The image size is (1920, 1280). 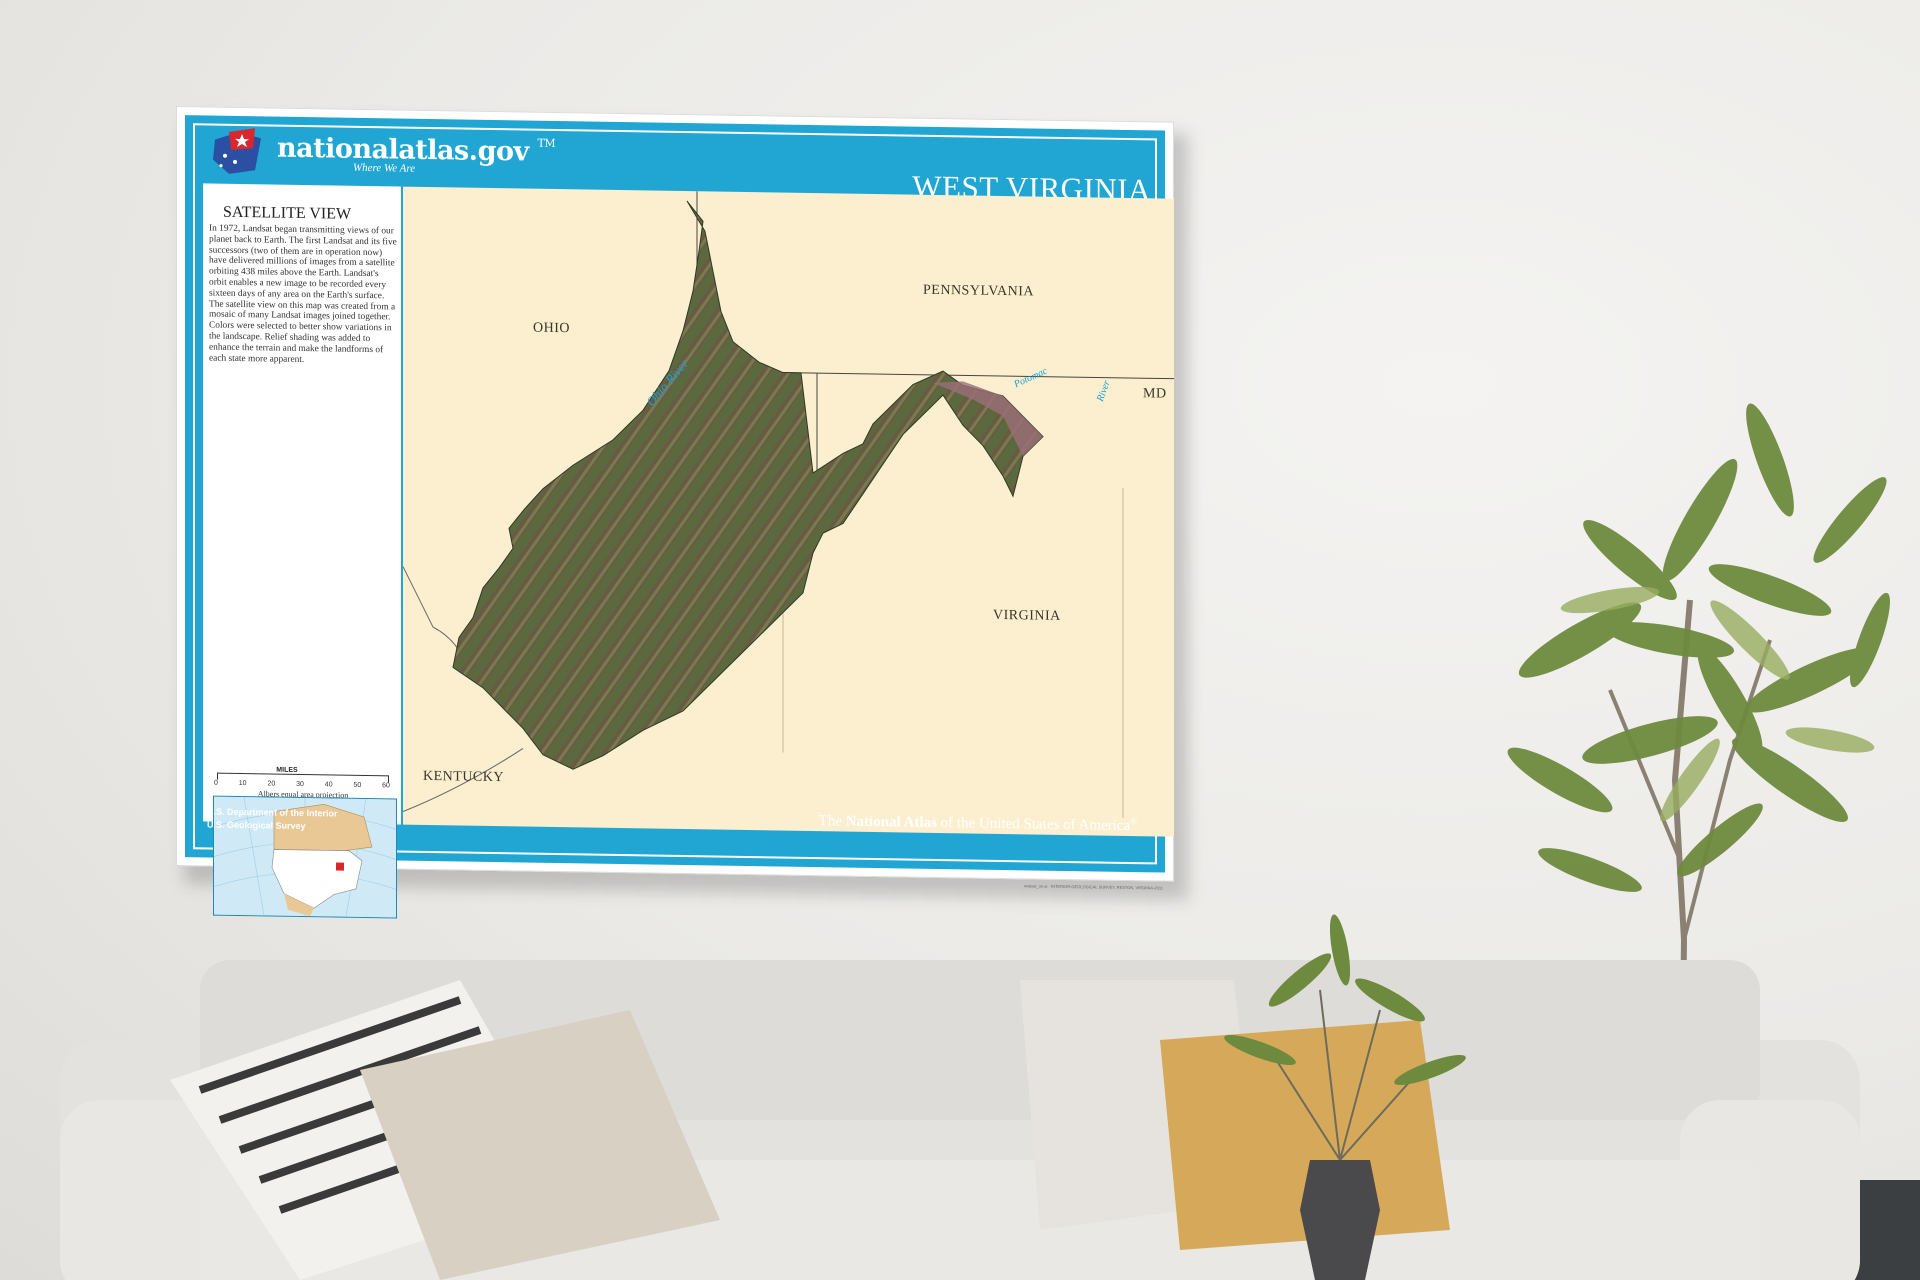 What do you see at coordinates (979, 291) in the screenshot?
I see `map-label-pennsylvania: PENNSYLVANIA` at bounding box center [979, 291].